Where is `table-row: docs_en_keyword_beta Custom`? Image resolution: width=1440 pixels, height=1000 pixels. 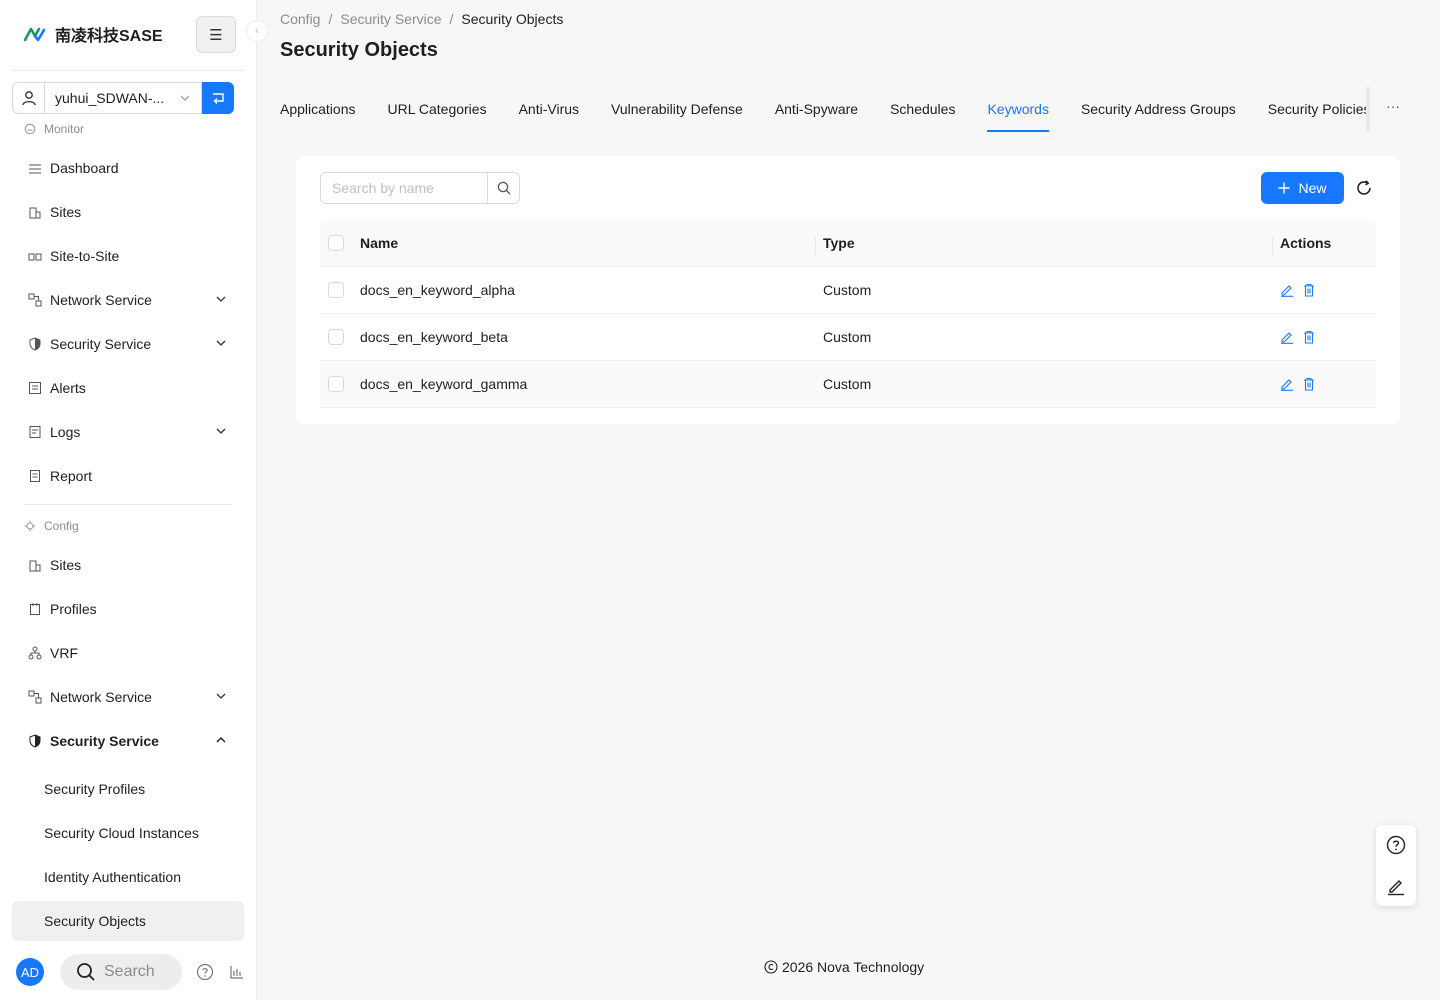
table-row: docs_en_keyword_beta Custom is located at coordinates (848, 337).